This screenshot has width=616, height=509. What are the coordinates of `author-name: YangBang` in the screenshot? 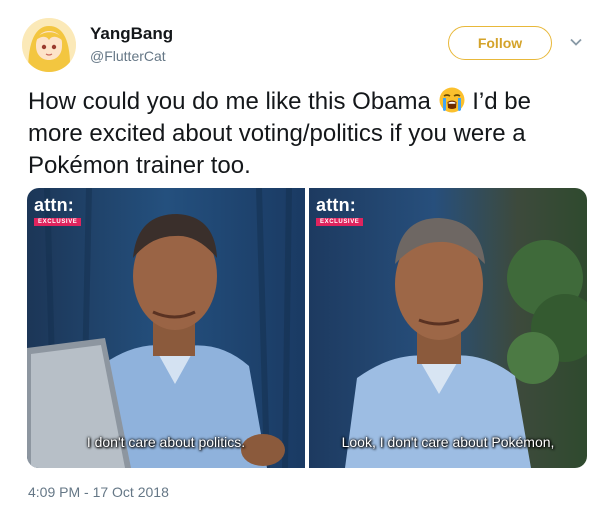 It's located at (131, 34).